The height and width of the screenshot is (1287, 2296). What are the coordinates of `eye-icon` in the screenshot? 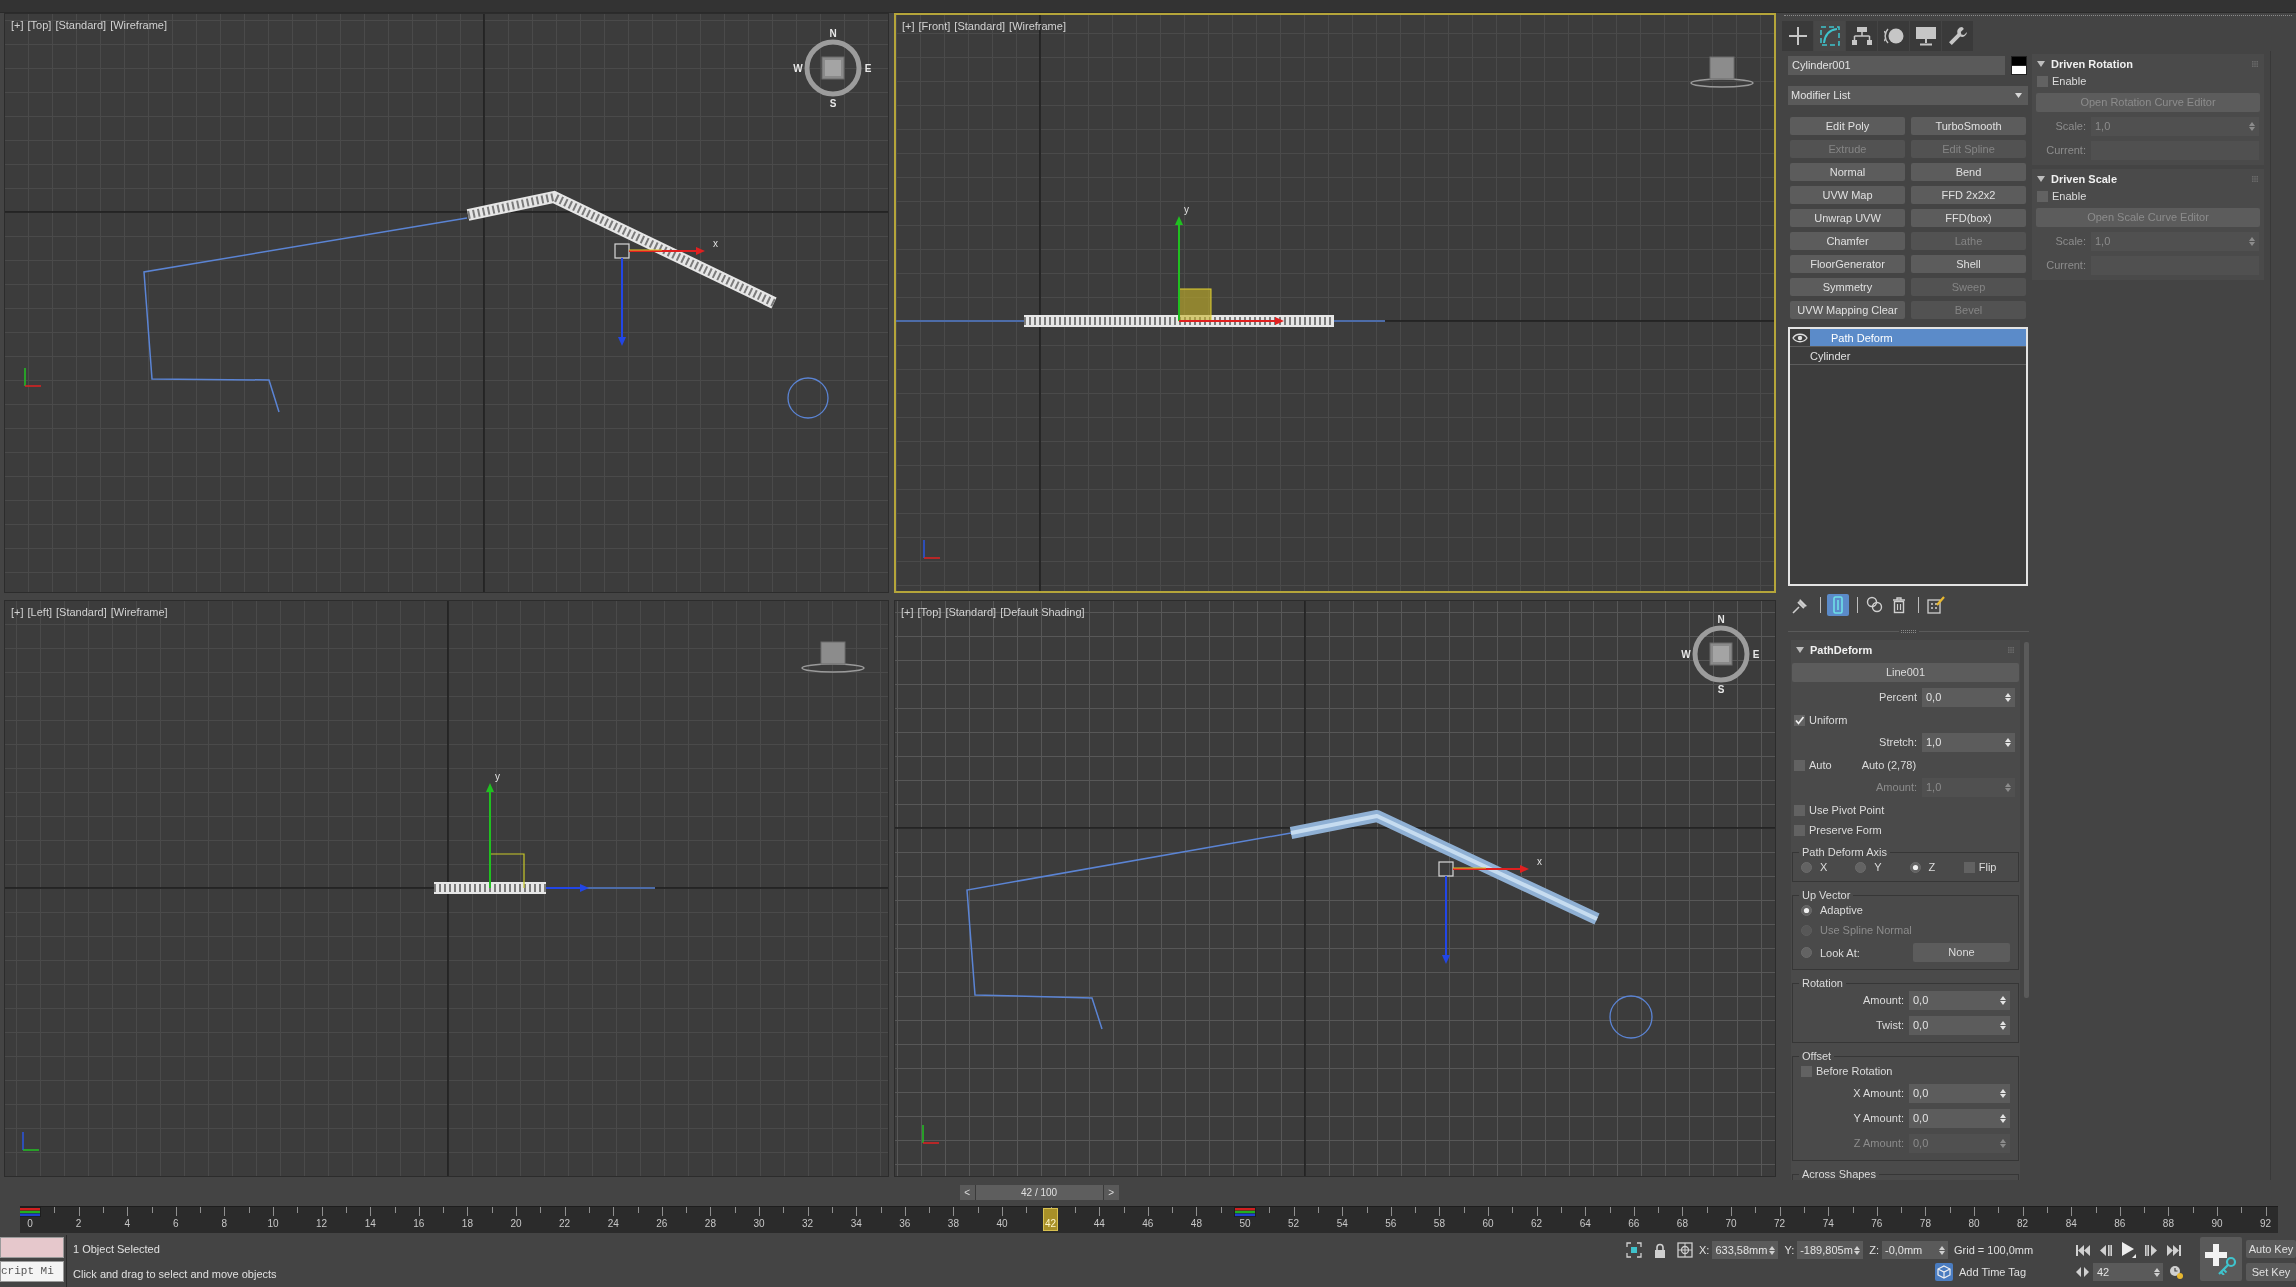 It's located at (1800, 338).